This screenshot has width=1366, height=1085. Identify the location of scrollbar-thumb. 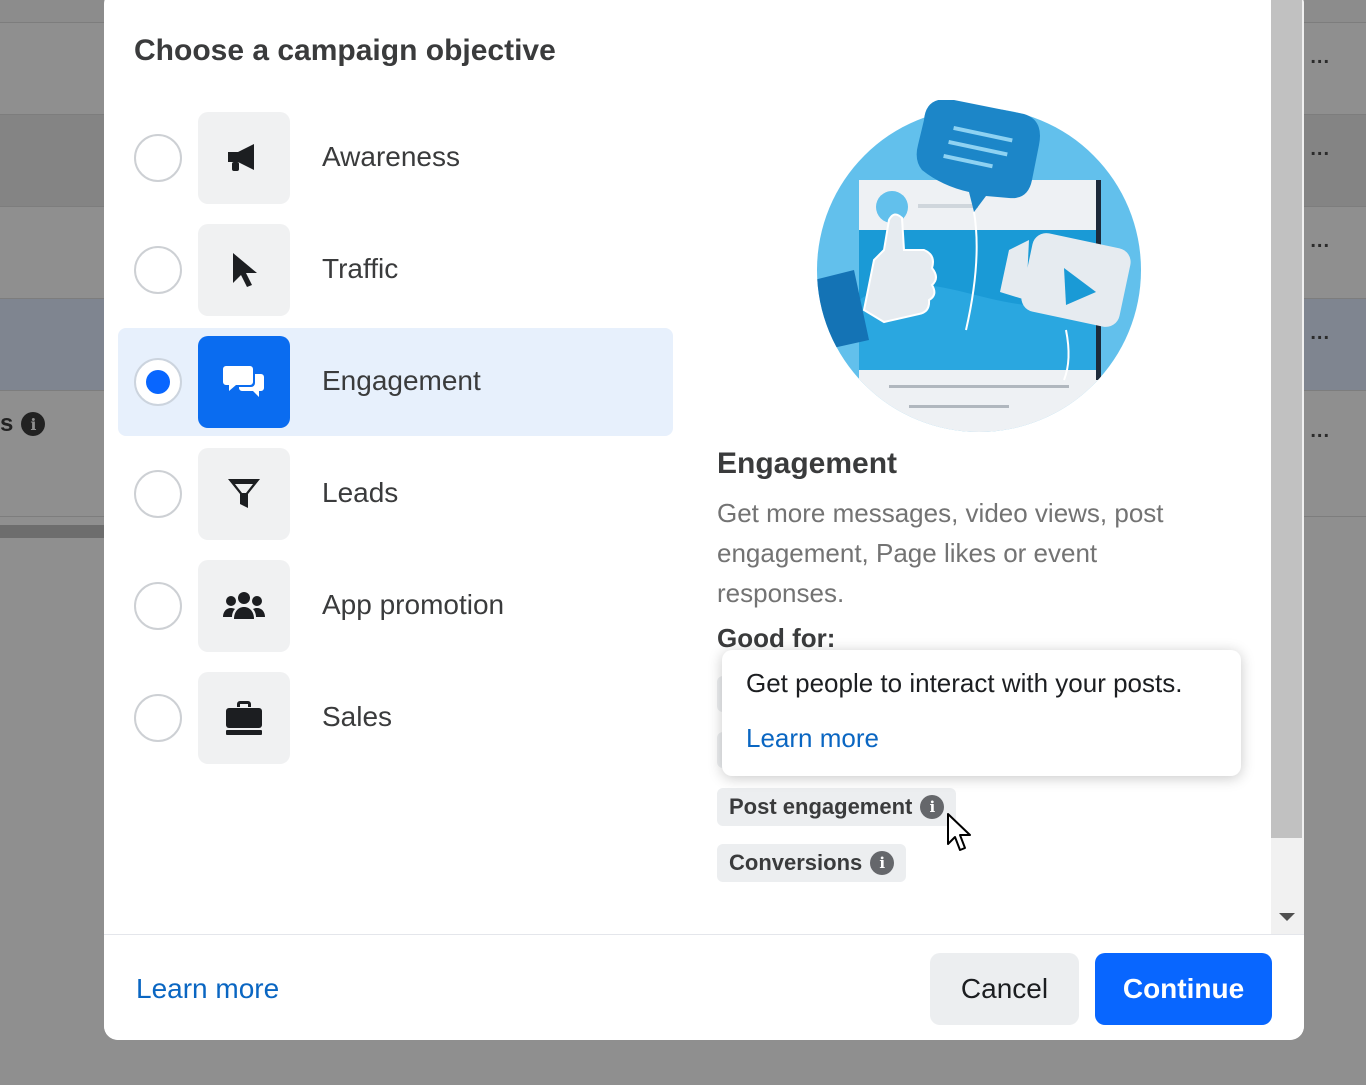
(1286, 419).